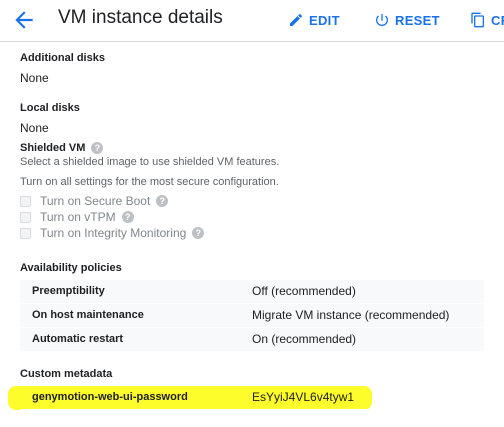 This screenshot has height=427, width=504. I want to click on vtpm-label: Turn on vTPM, so click(78, 217).